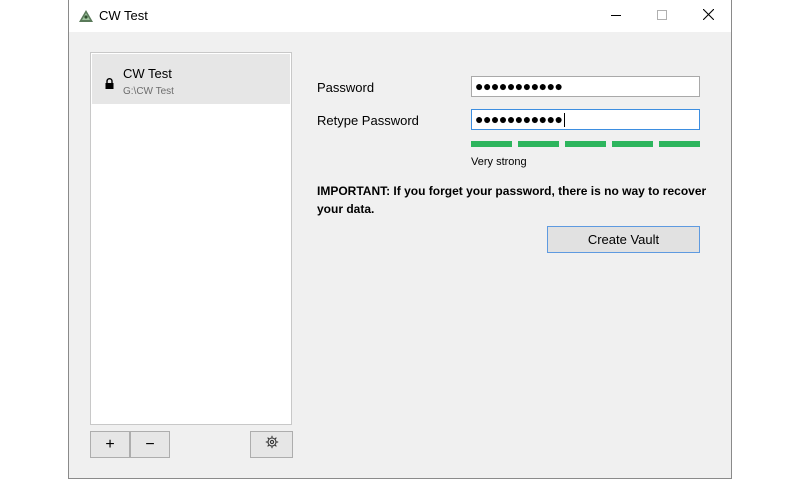 The image size is (800, 480). I want to click on password-label: Password, so click(346, 87).